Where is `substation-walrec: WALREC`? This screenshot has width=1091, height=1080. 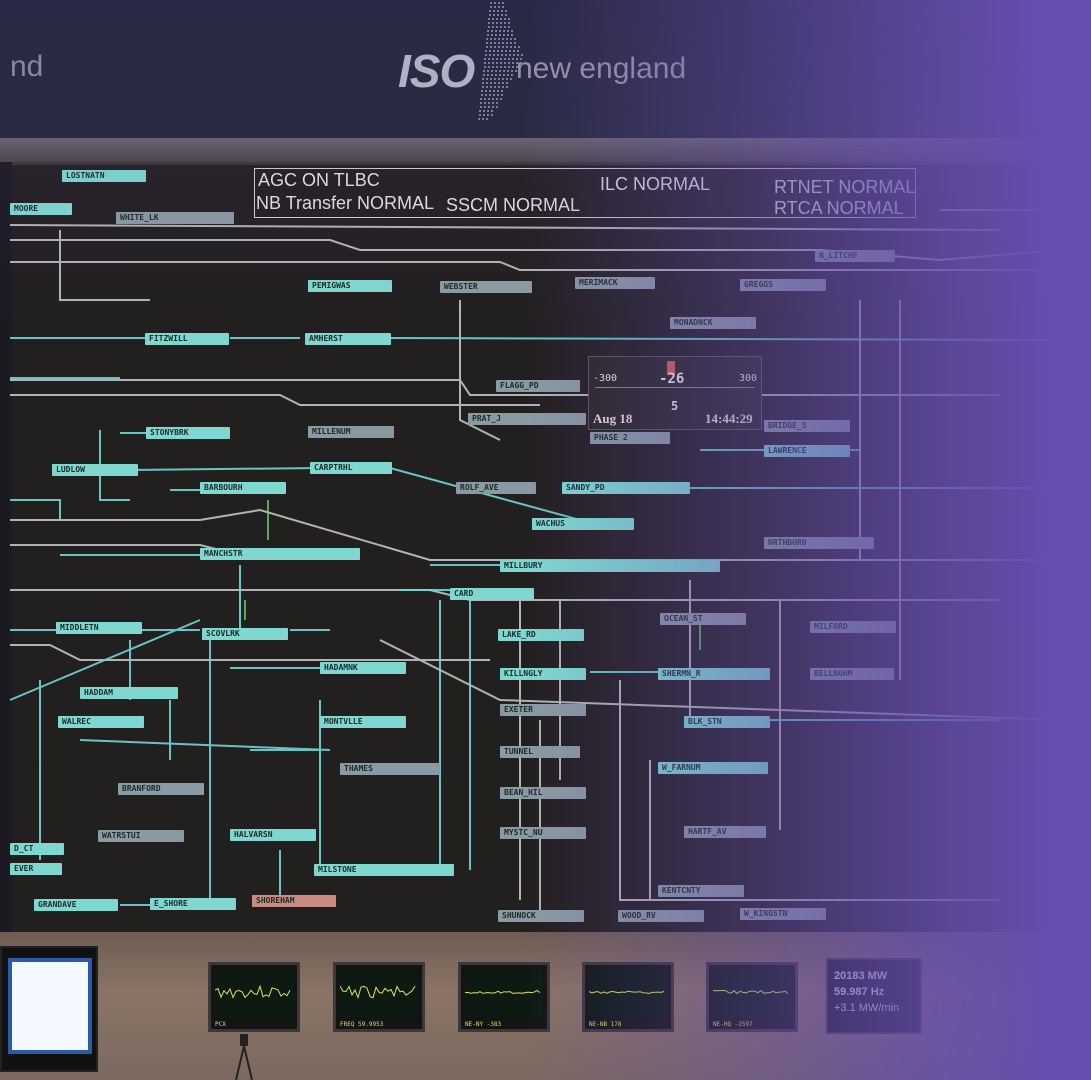
substation-walrec: WALREC is located at coordinates (101, 722).